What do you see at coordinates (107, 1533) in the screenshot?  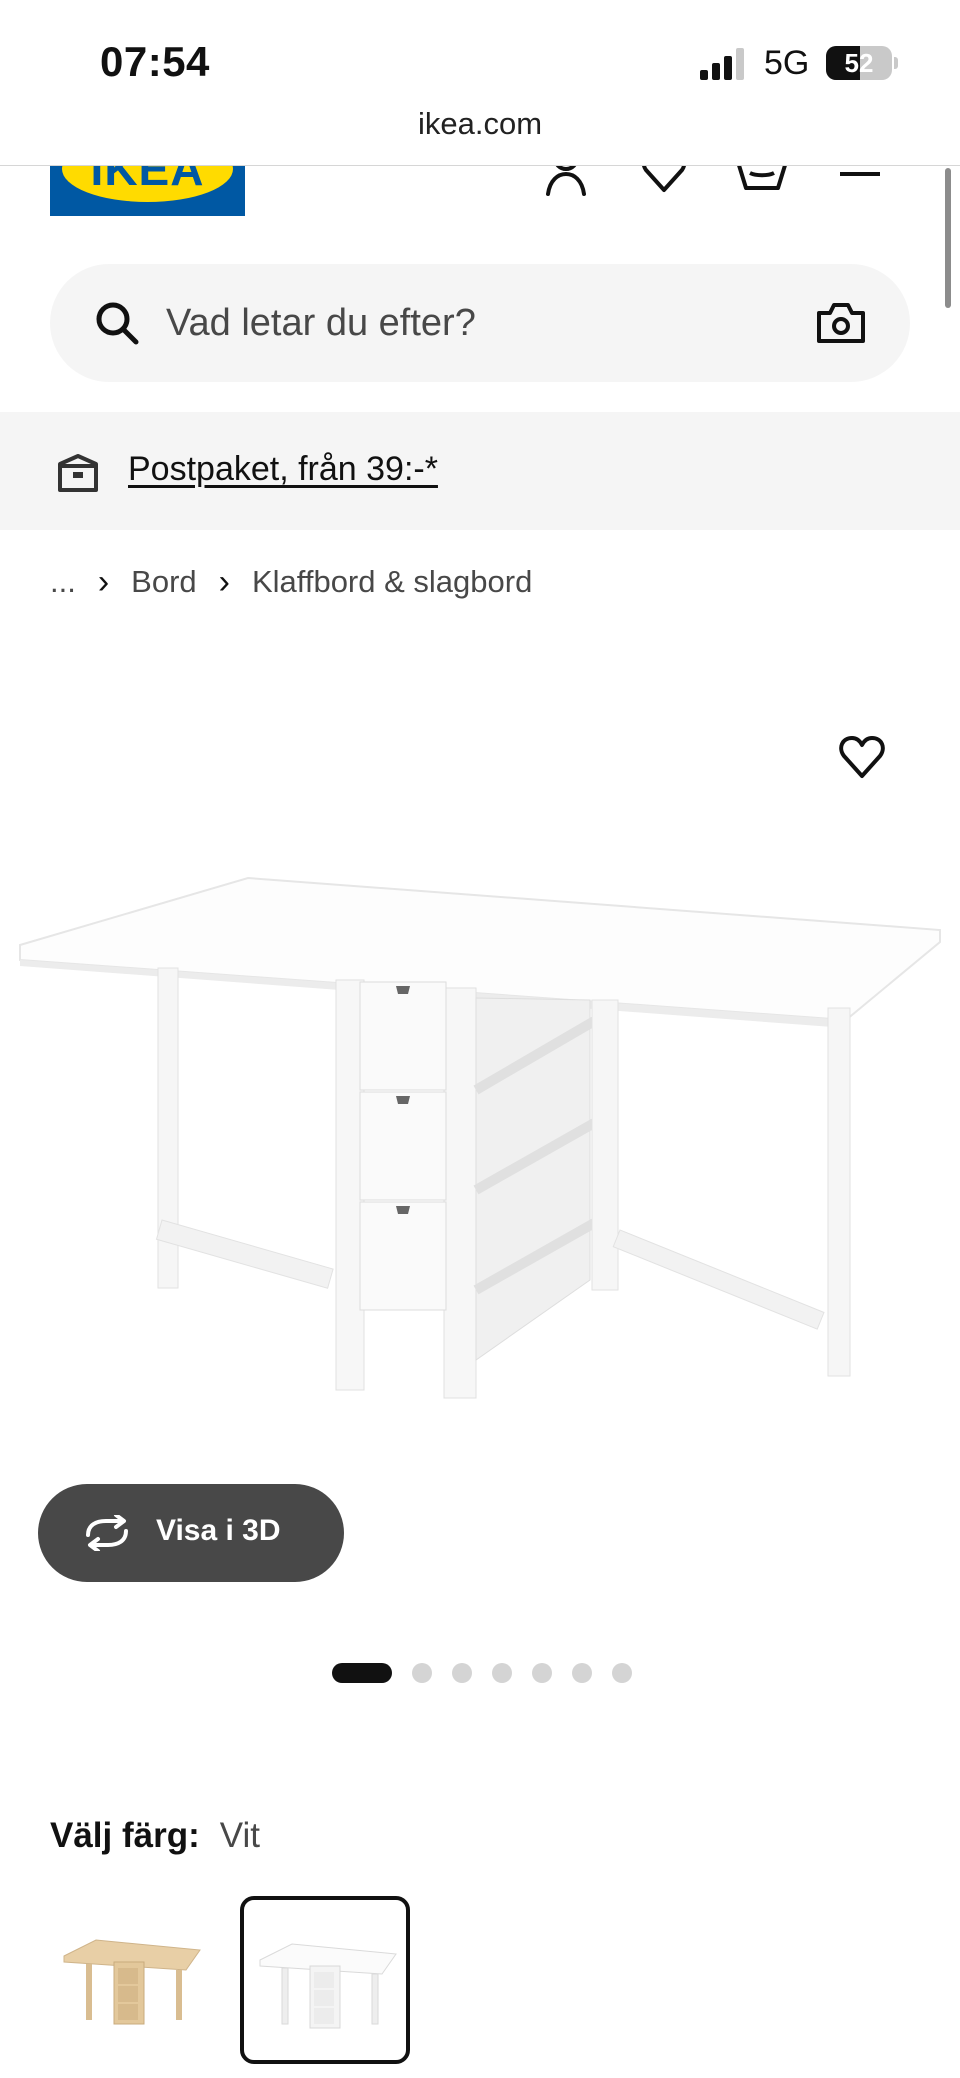 I see `rotate-3d-icon` at bounding box center [107, 1533].